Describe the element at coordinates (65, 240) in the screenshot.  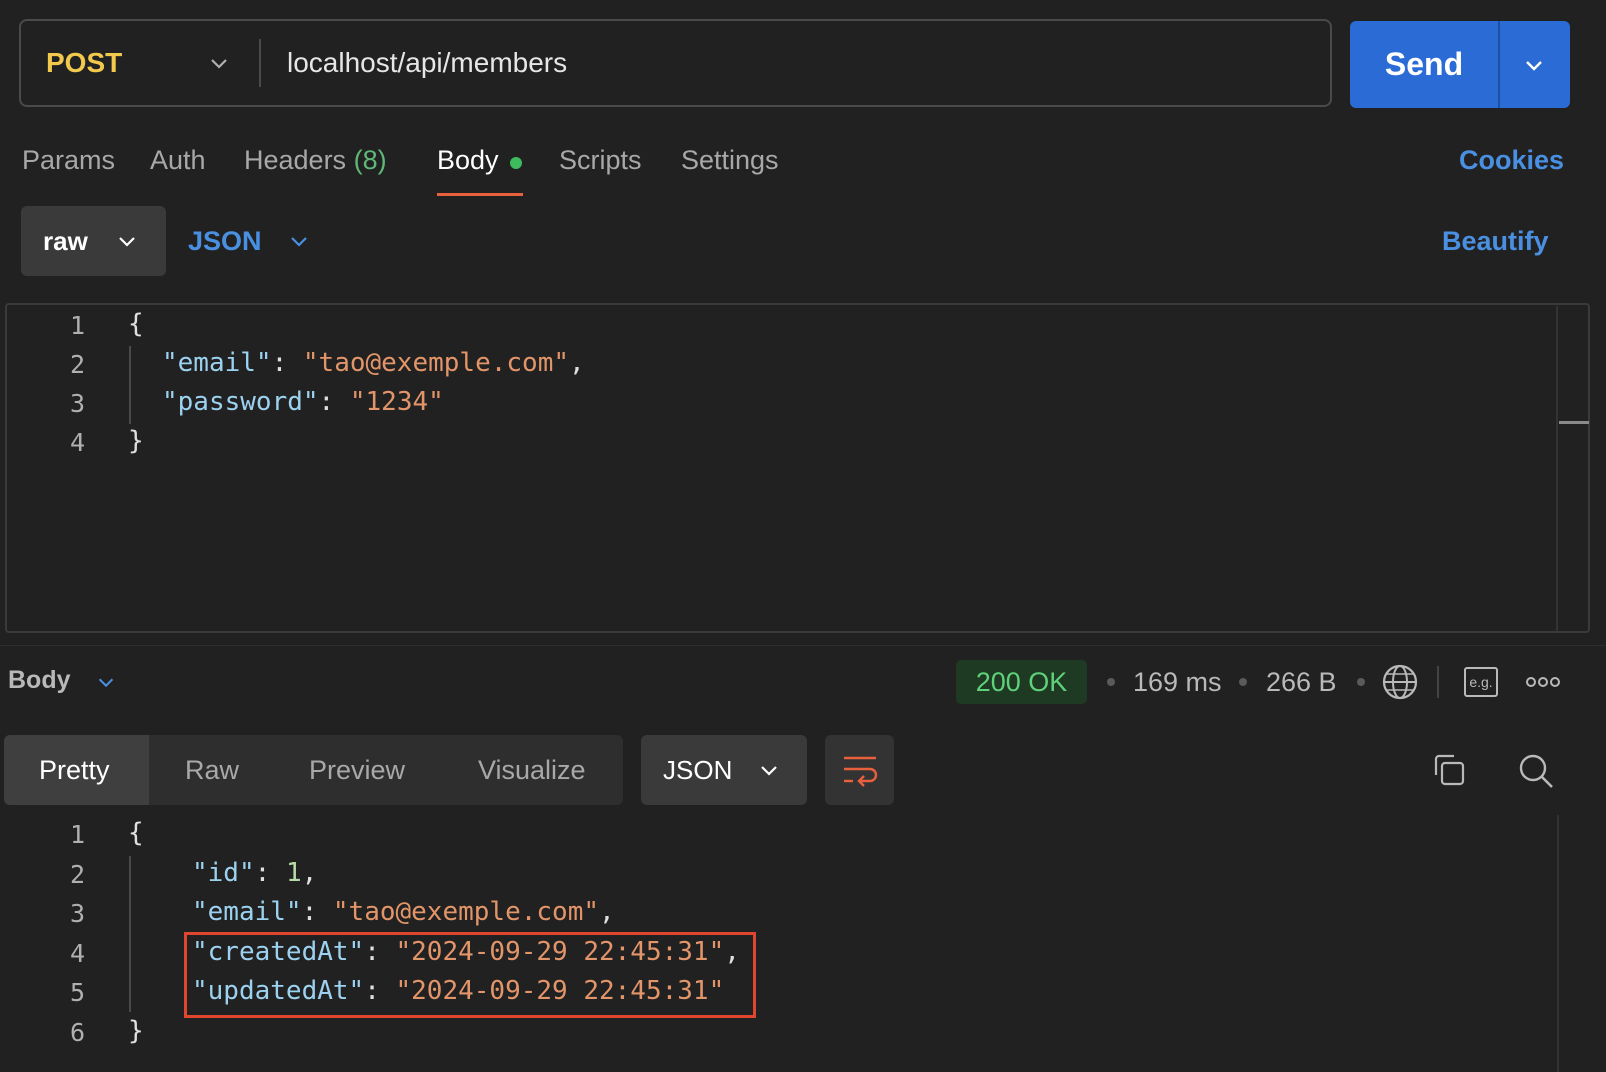
I see `body-mode-label: raw` at that location.